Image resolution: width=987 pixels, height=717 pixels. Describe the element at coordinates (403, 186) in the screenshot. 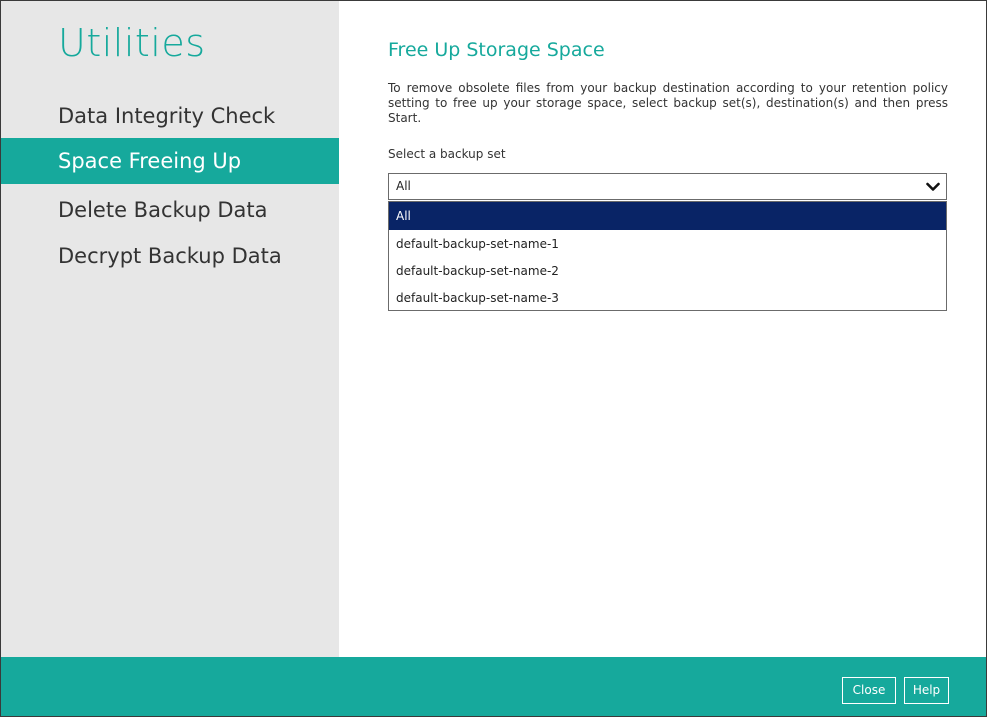

I see `backup-set-select-value: All` at that location.